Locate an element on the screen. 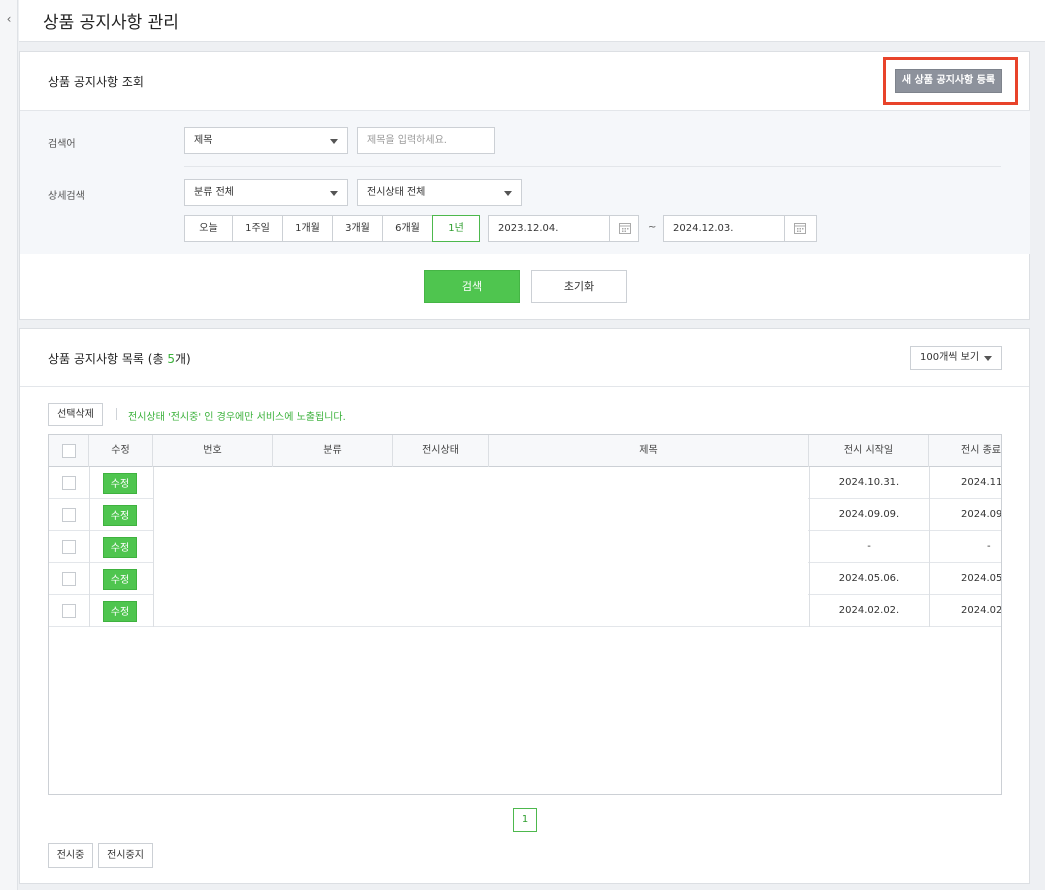 The height and width of the screenshot is (890, 1045). date-to-input: 2024.12.03. is located at coordinates (724, 228).